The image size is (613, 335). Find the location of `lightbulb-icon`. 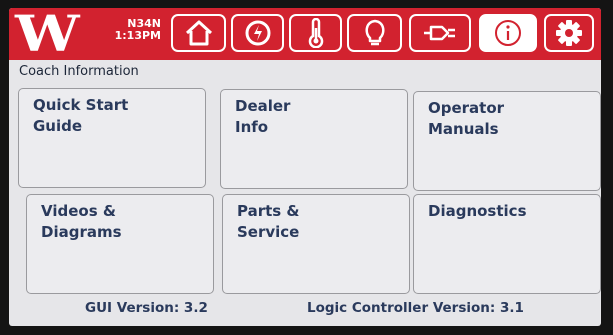

lightbulb-icon is located at coordinates (374, 32).